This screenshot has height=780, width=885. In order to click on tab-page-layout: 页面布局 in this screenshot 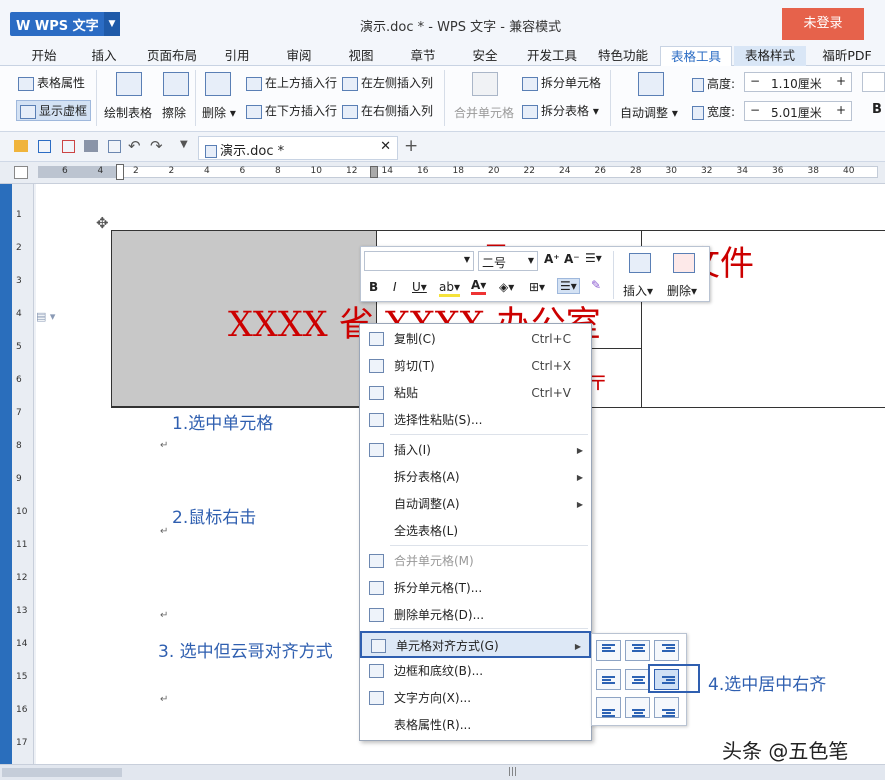, I will do `click(172, 56)`.